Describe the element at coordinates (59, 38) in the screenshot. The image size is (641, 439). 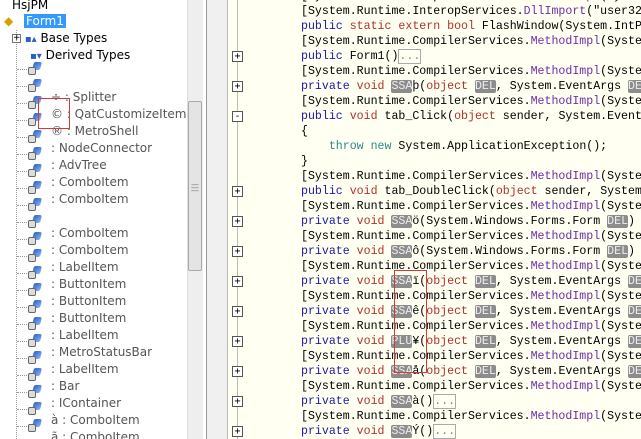
I see `tree-node-base-types: + ▪▴ Base Types` at that location.